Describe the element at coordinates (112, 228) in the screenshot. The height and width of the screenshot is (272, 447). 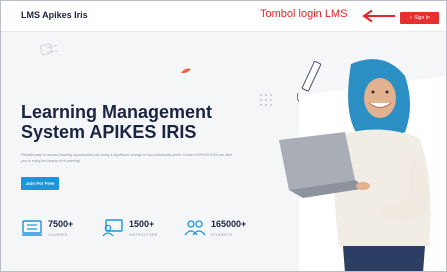
I see `instructor-icon` at that location.